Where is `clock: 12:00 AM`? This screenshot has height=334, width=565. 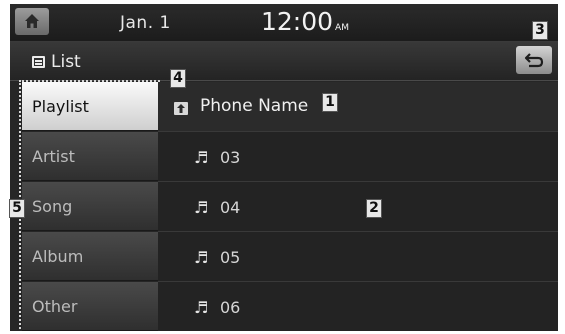
clock: 12:00 AM is located at coordinates (305, 21).